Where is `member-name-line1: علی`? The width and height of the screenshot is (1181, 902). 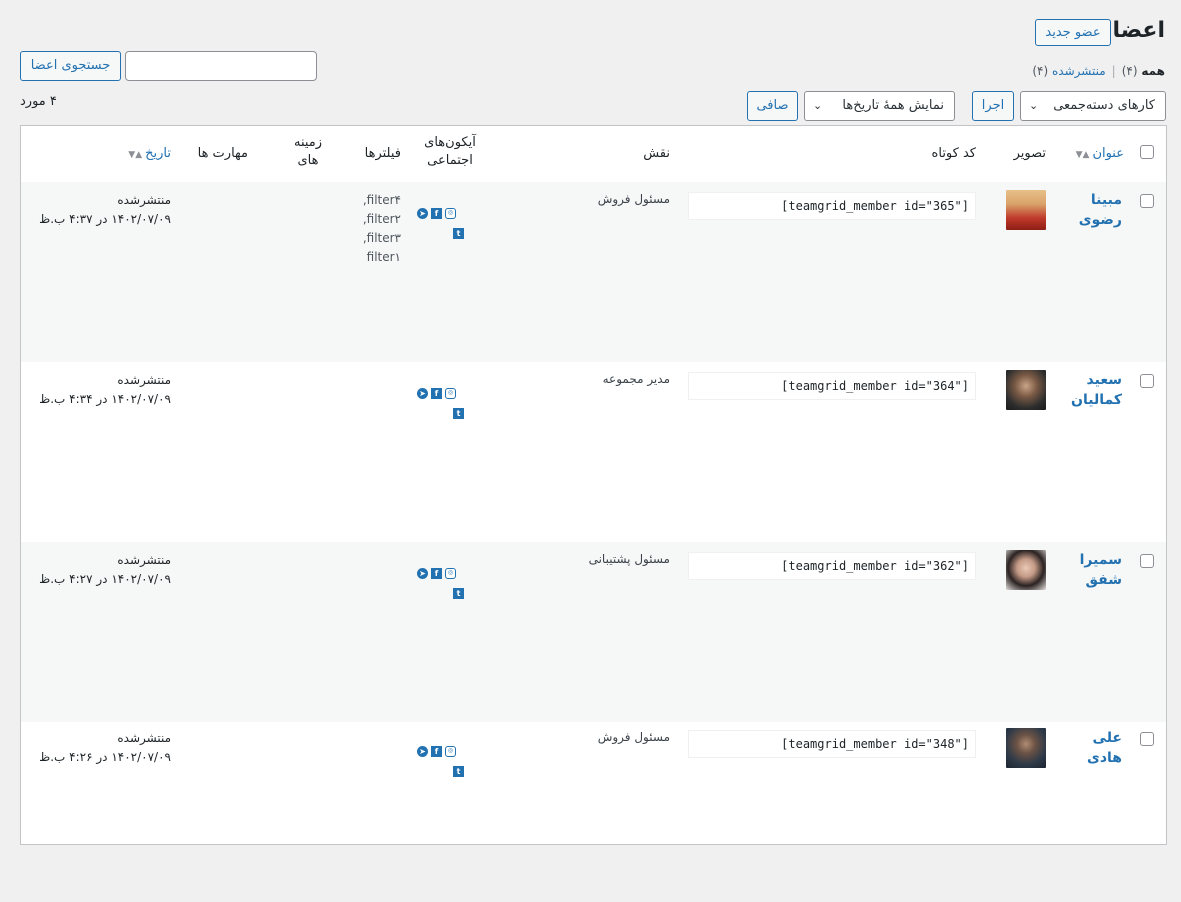
member-name-line1: علی is located at coordinates (1107, 738).